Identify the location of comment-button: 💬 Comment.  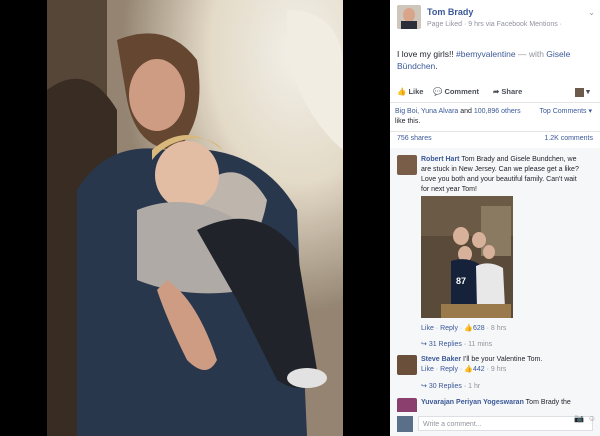
(456, 91).